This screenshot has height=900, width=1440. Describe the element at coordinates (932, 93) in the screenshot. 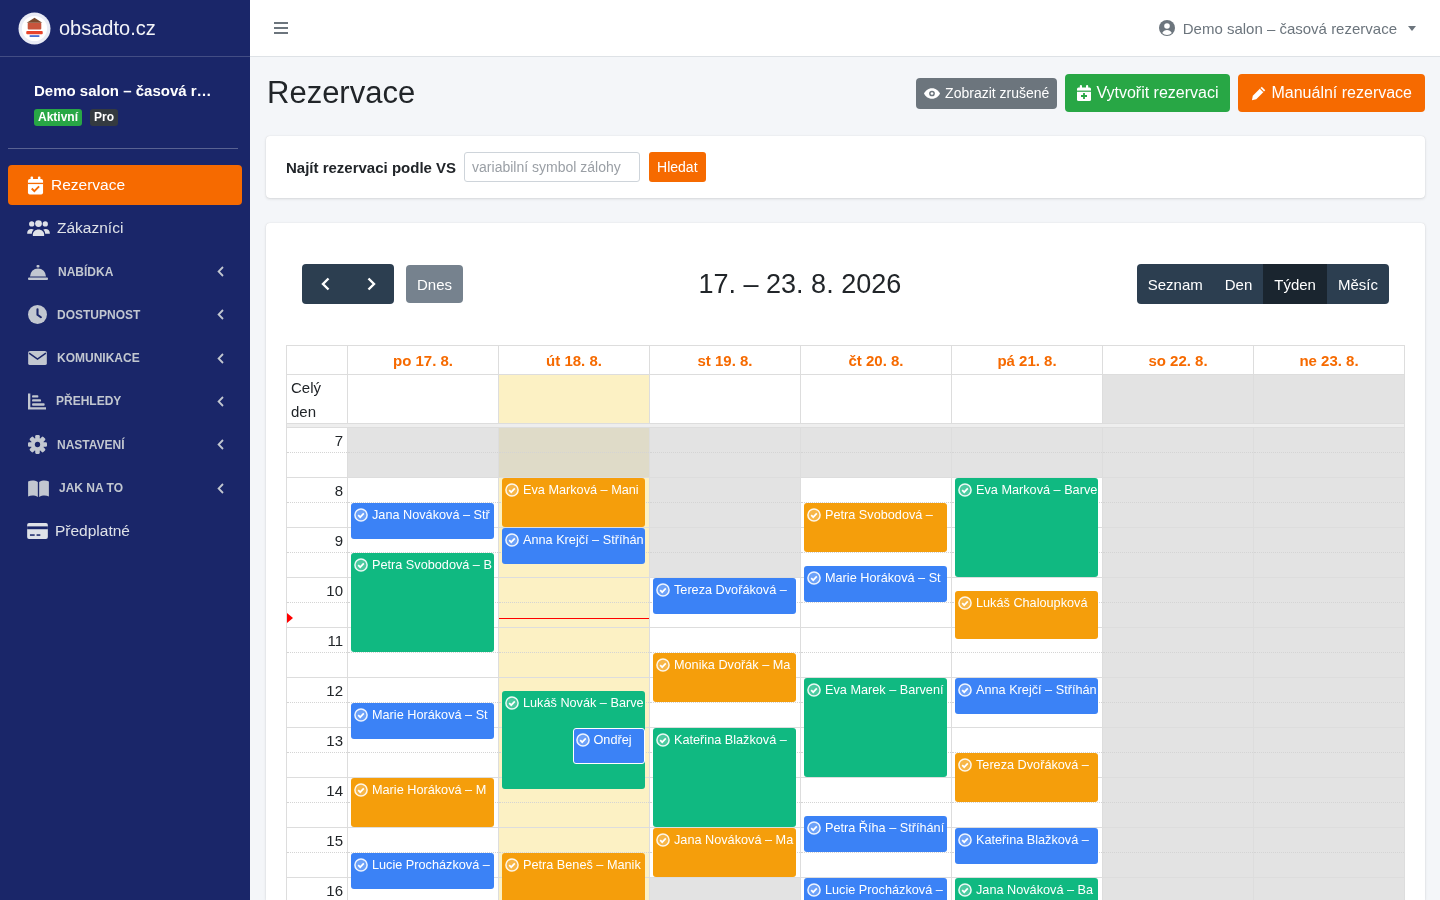

I see `eye-icon` at that location.